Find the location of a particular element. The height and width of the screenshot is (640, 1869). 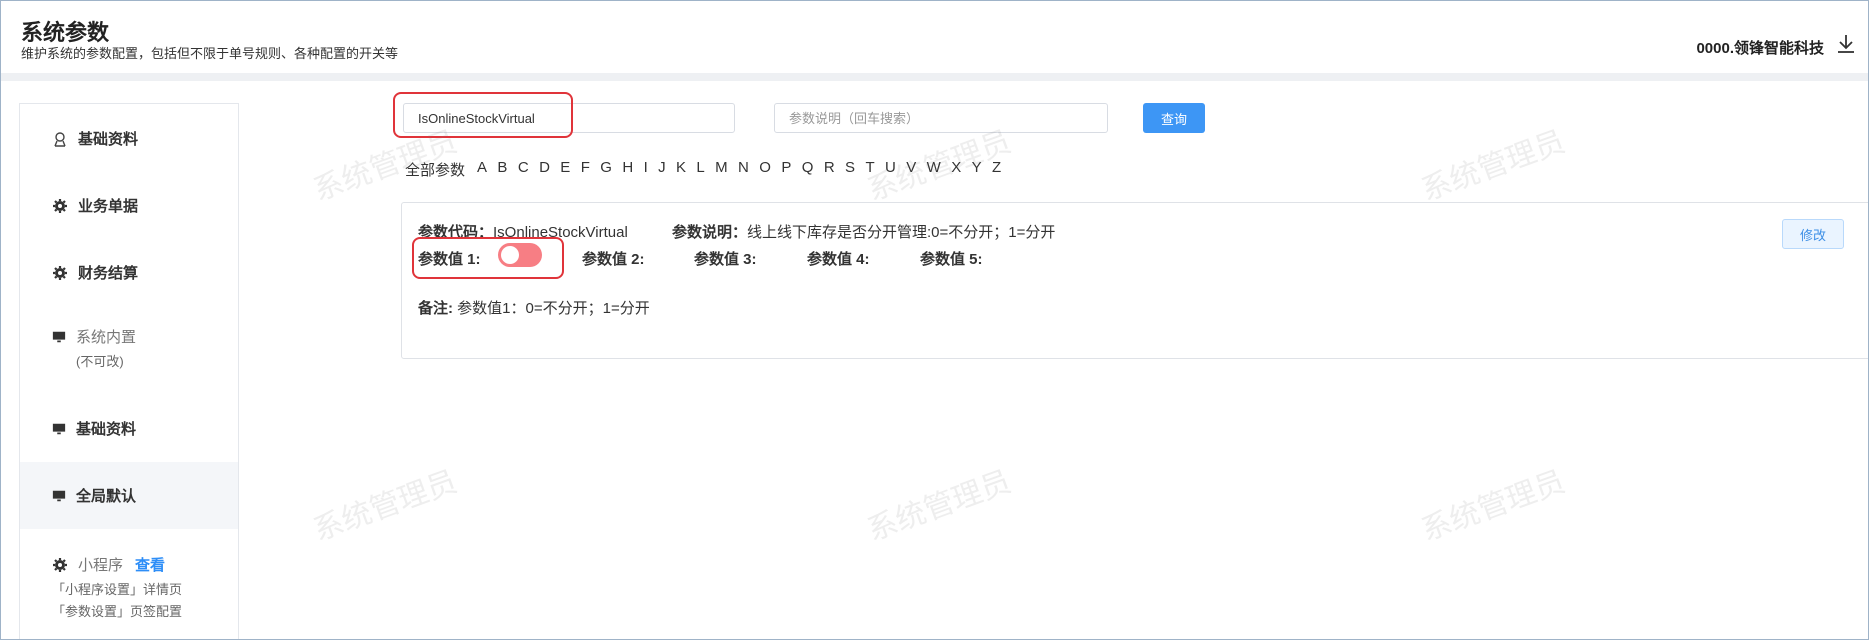

sidebar-item-note: (不可改) is located at coordinates (100, 361).